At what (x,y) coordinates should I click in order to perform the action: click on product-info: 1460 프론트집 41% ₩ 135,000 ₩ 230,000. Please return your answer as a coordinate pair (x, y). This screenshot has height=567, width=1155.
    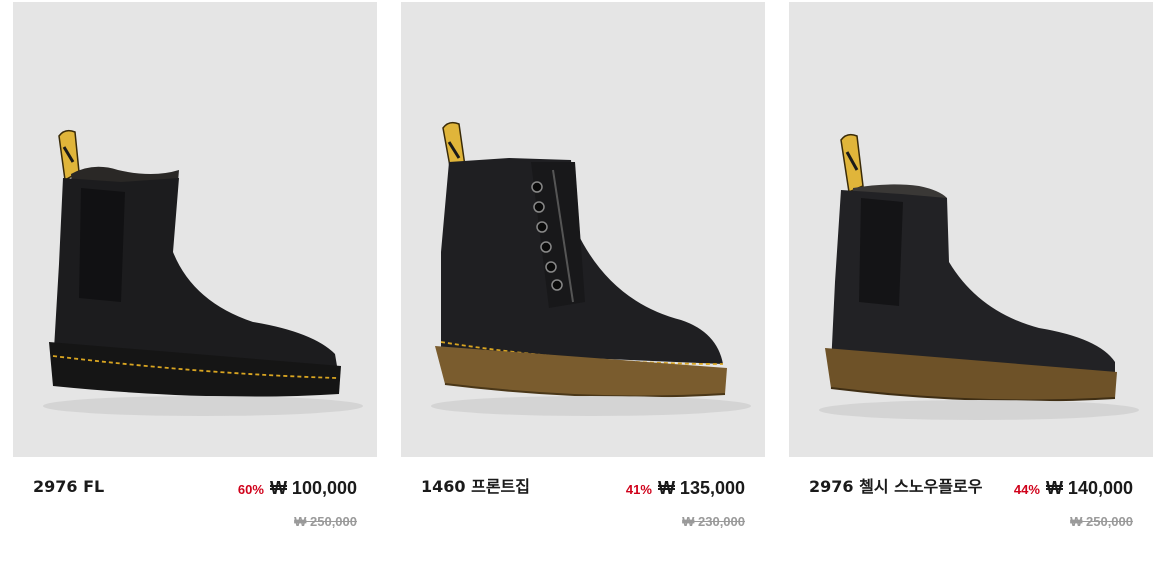
    Looking at the image, I should click on (583, 507).